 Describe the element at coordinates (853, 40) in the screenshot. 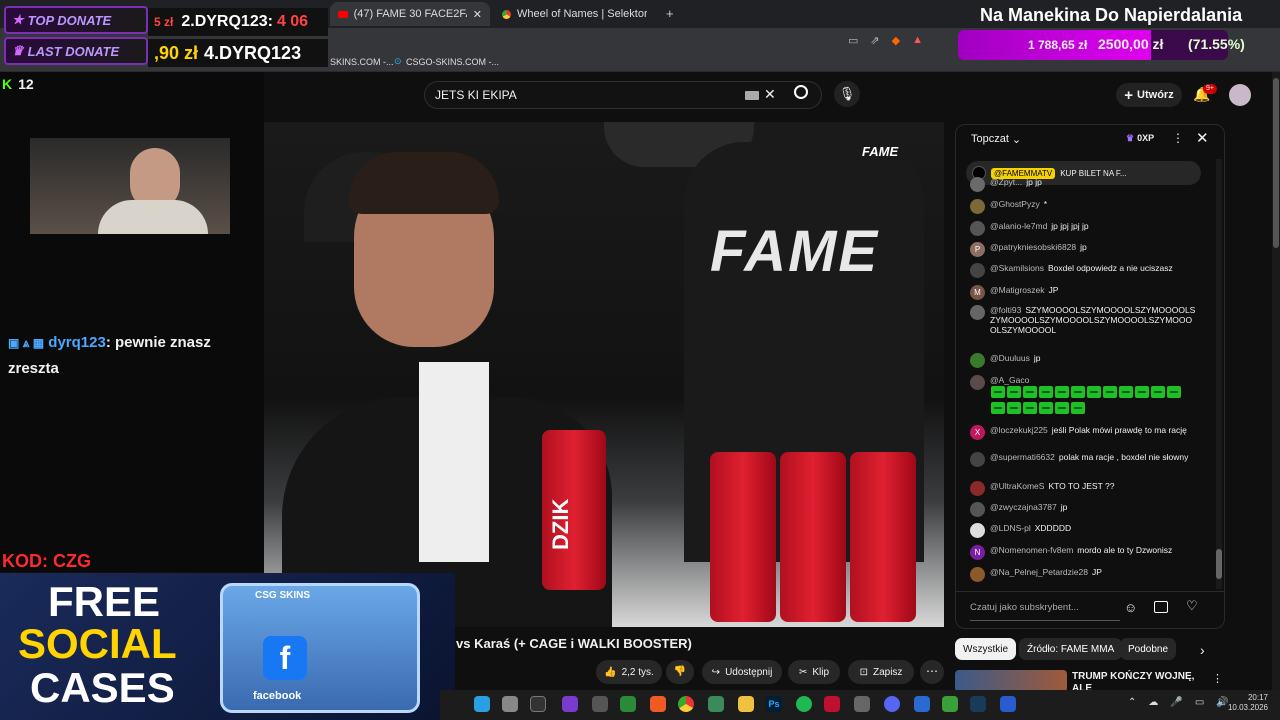

I see `cast-icon: ▭` at that location.